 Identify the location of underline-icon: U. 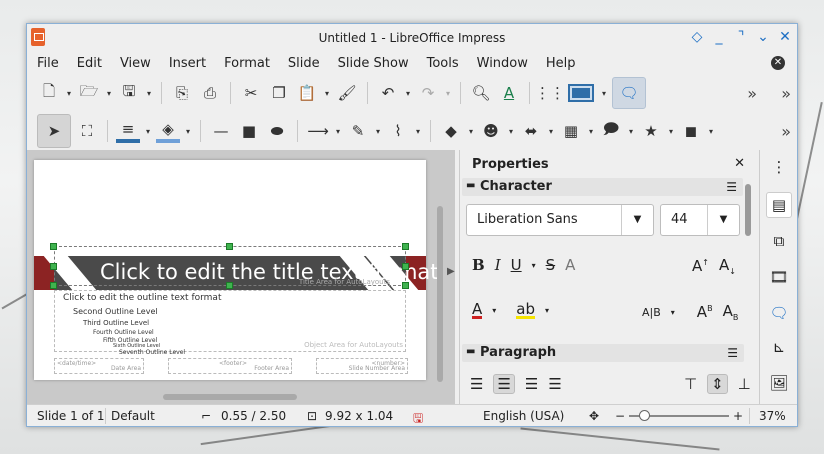
(516, 265).